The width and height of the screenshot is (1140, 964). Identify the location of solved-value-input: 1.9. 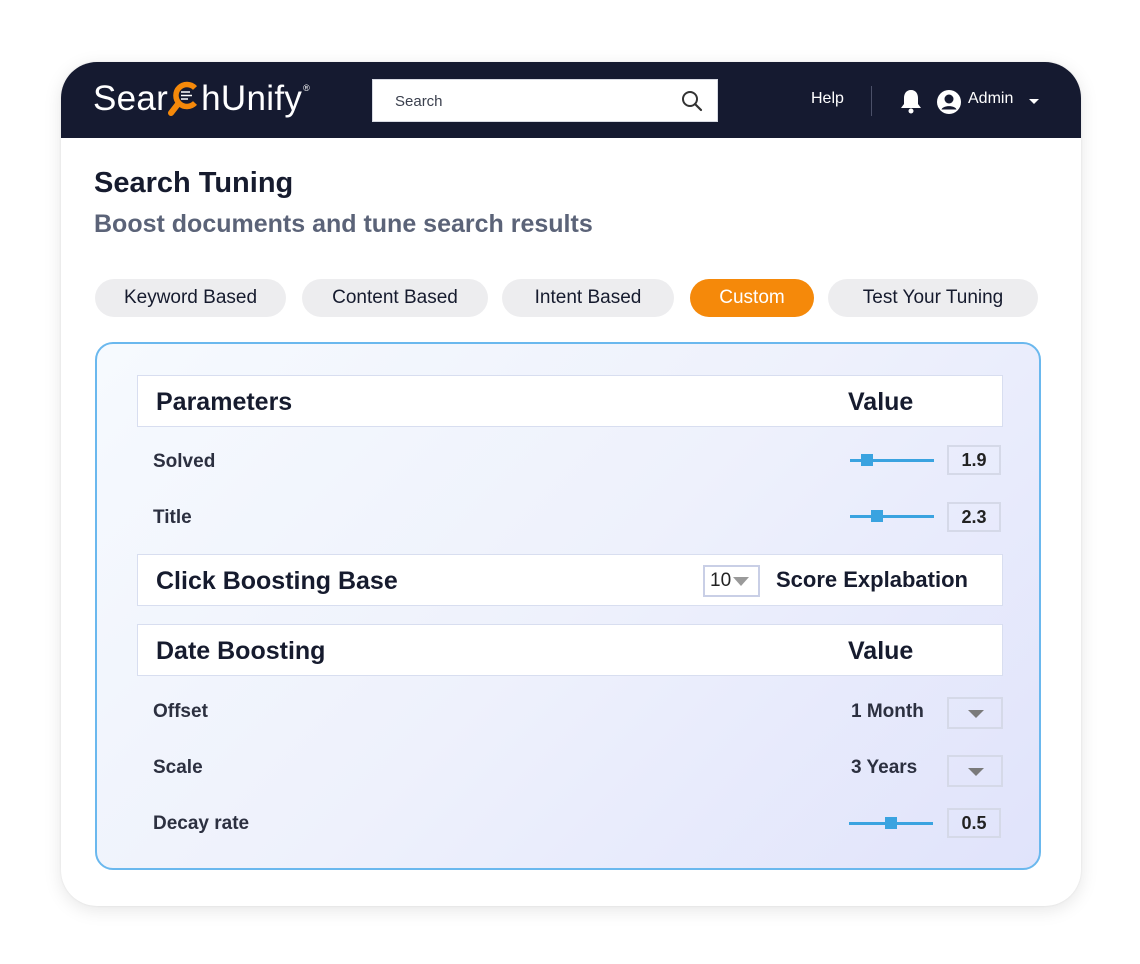
(974, 460).